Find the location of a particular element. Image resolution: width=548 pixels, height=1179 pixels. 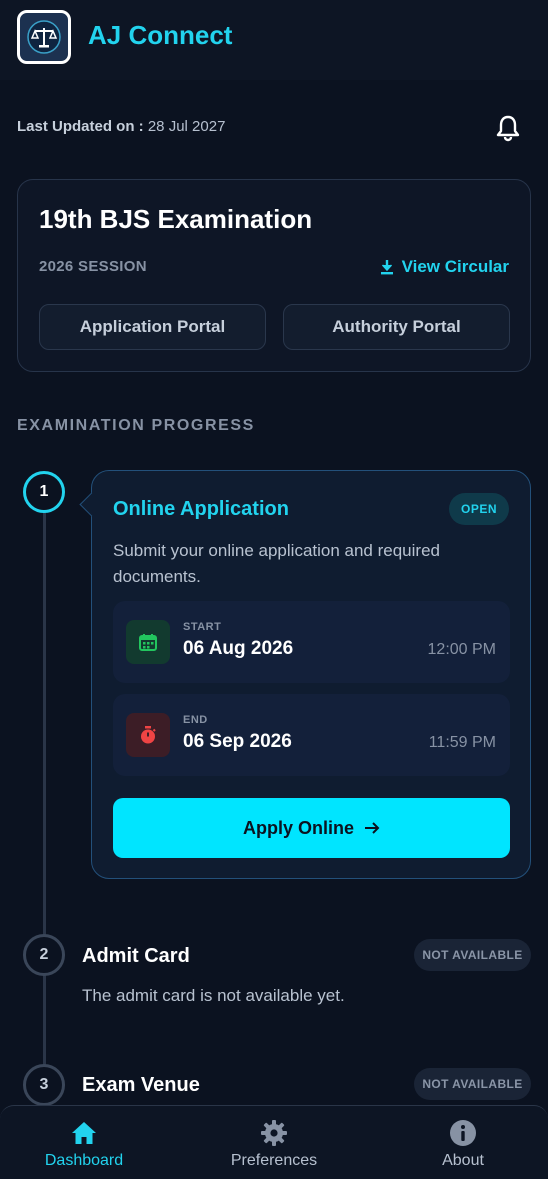

nav-item-dashboard: Dashboard is located at coordinates (84, 1142).